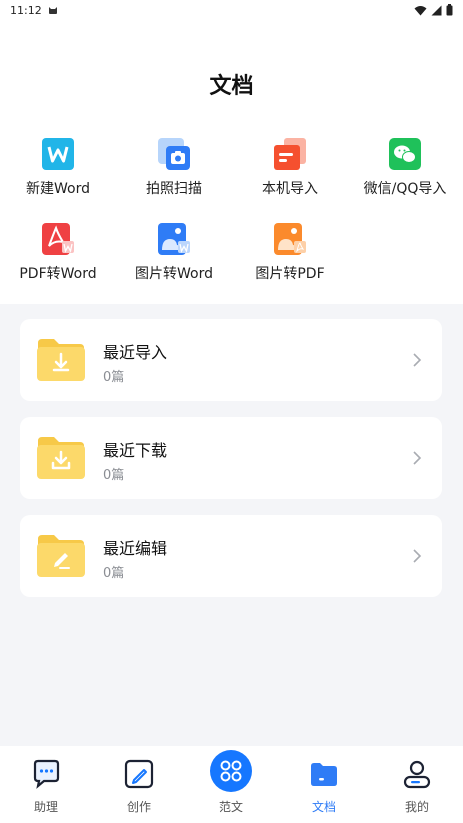 The image size is (463, 823). What do you see at coordinates (290, 154) in the screenshot?
I see `local-import-icon` at bounding box center [290, 154].